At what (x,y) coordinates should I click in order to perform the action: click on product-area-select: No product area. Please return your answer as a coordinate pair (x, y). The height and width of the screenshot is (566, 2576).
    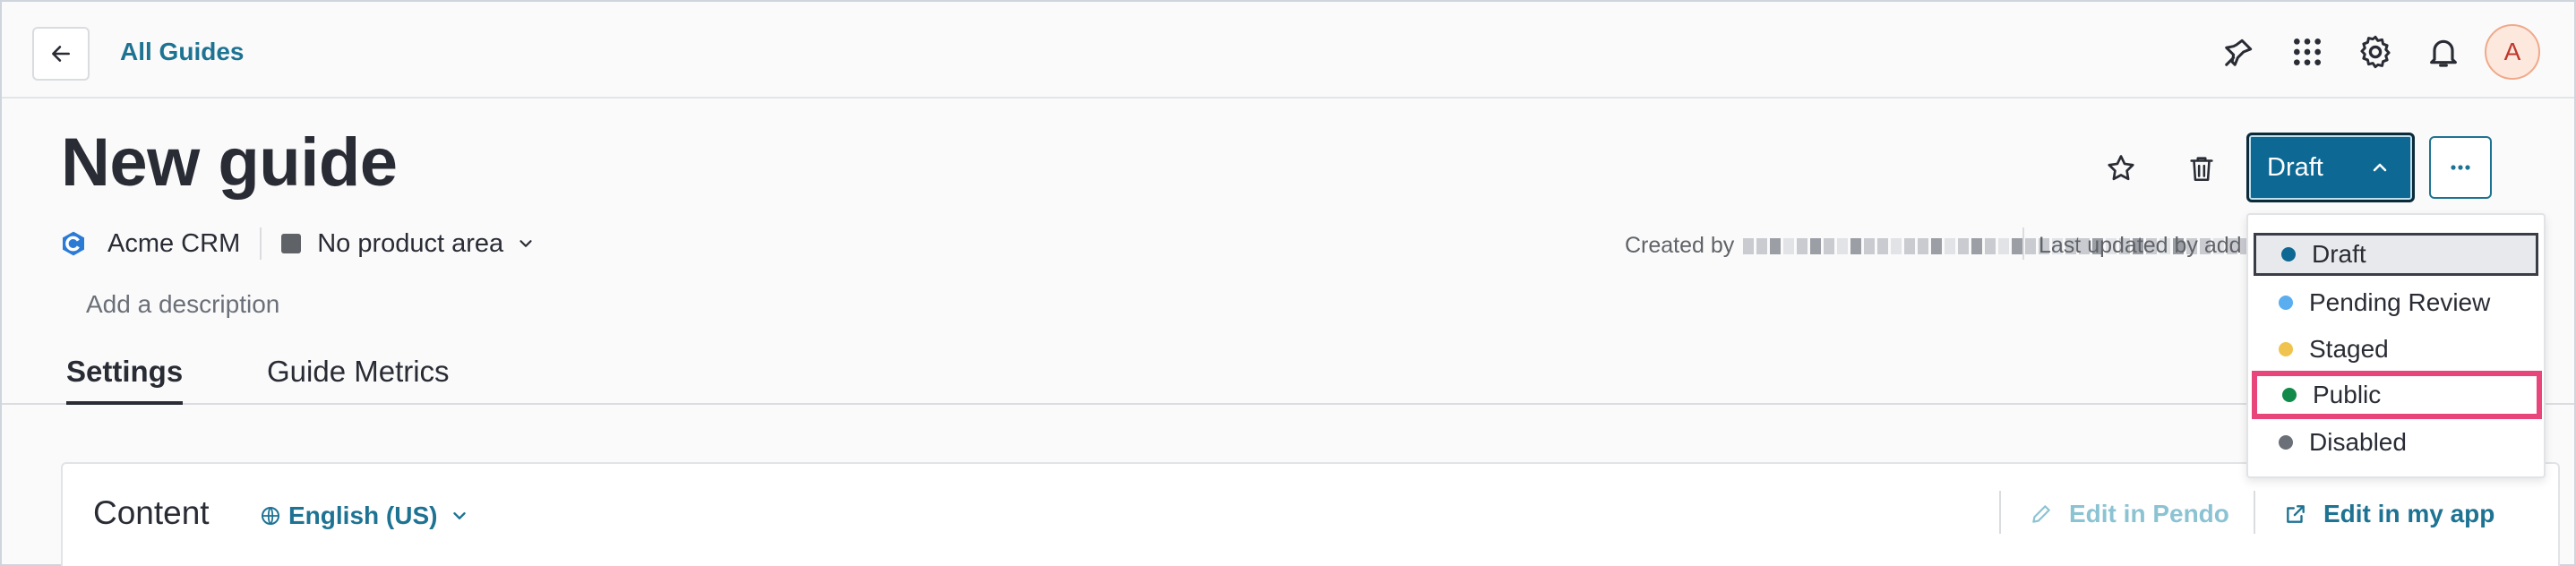
    Looking at the image, I should click on (410, 244).